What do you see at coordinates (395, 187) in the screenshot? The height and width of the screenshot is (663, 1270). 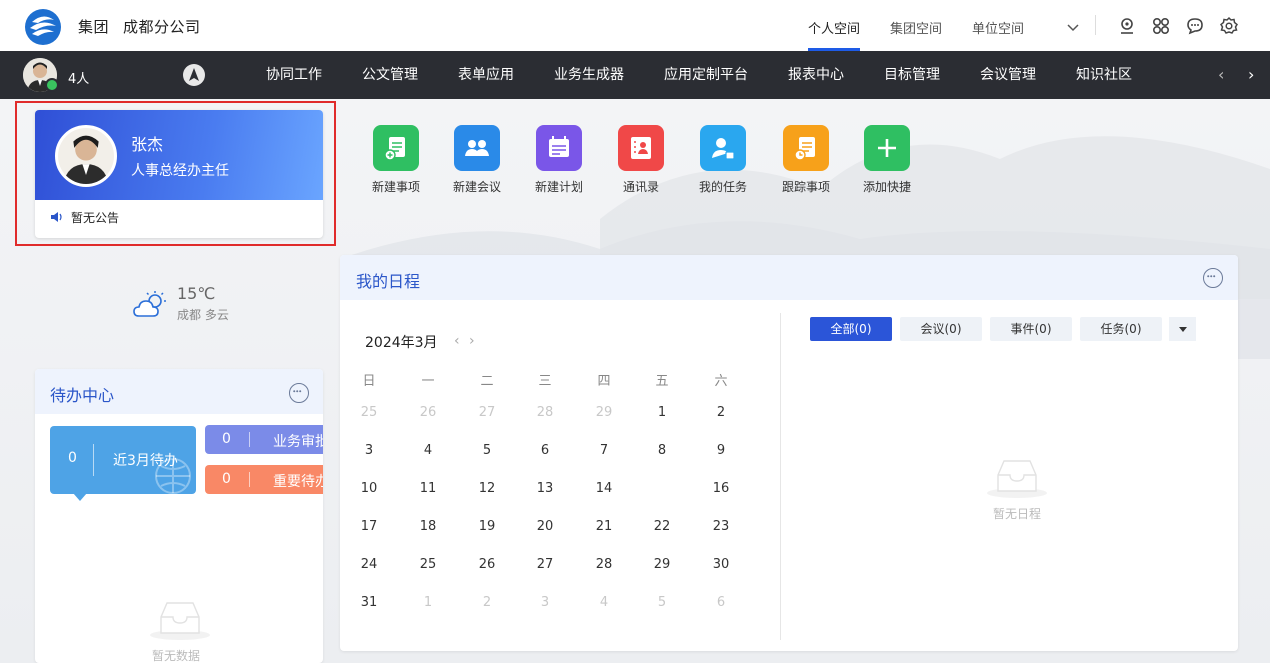 I see `quick-action-label: 新建事项` at bounding box center [395, 187].